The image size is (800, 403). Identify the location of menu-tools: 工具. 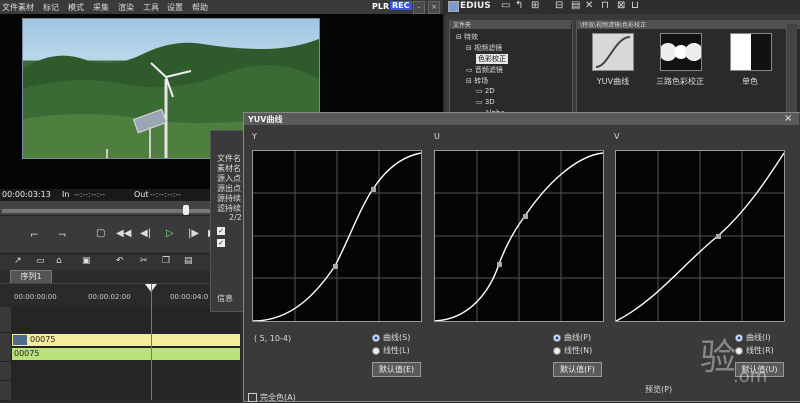
(151, 7).